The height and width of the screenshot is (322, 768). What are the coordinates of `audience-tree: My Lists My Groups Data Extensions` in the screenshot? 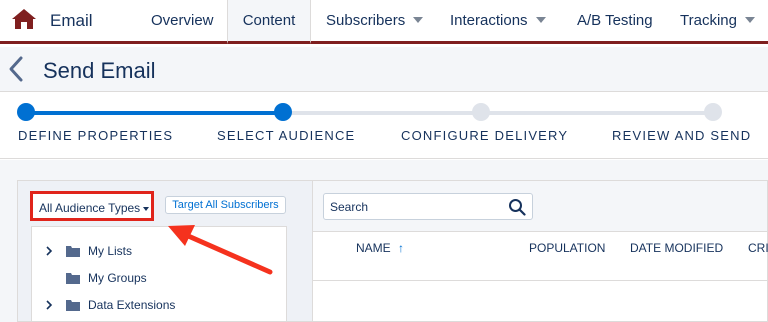 It's located at (159, 274).